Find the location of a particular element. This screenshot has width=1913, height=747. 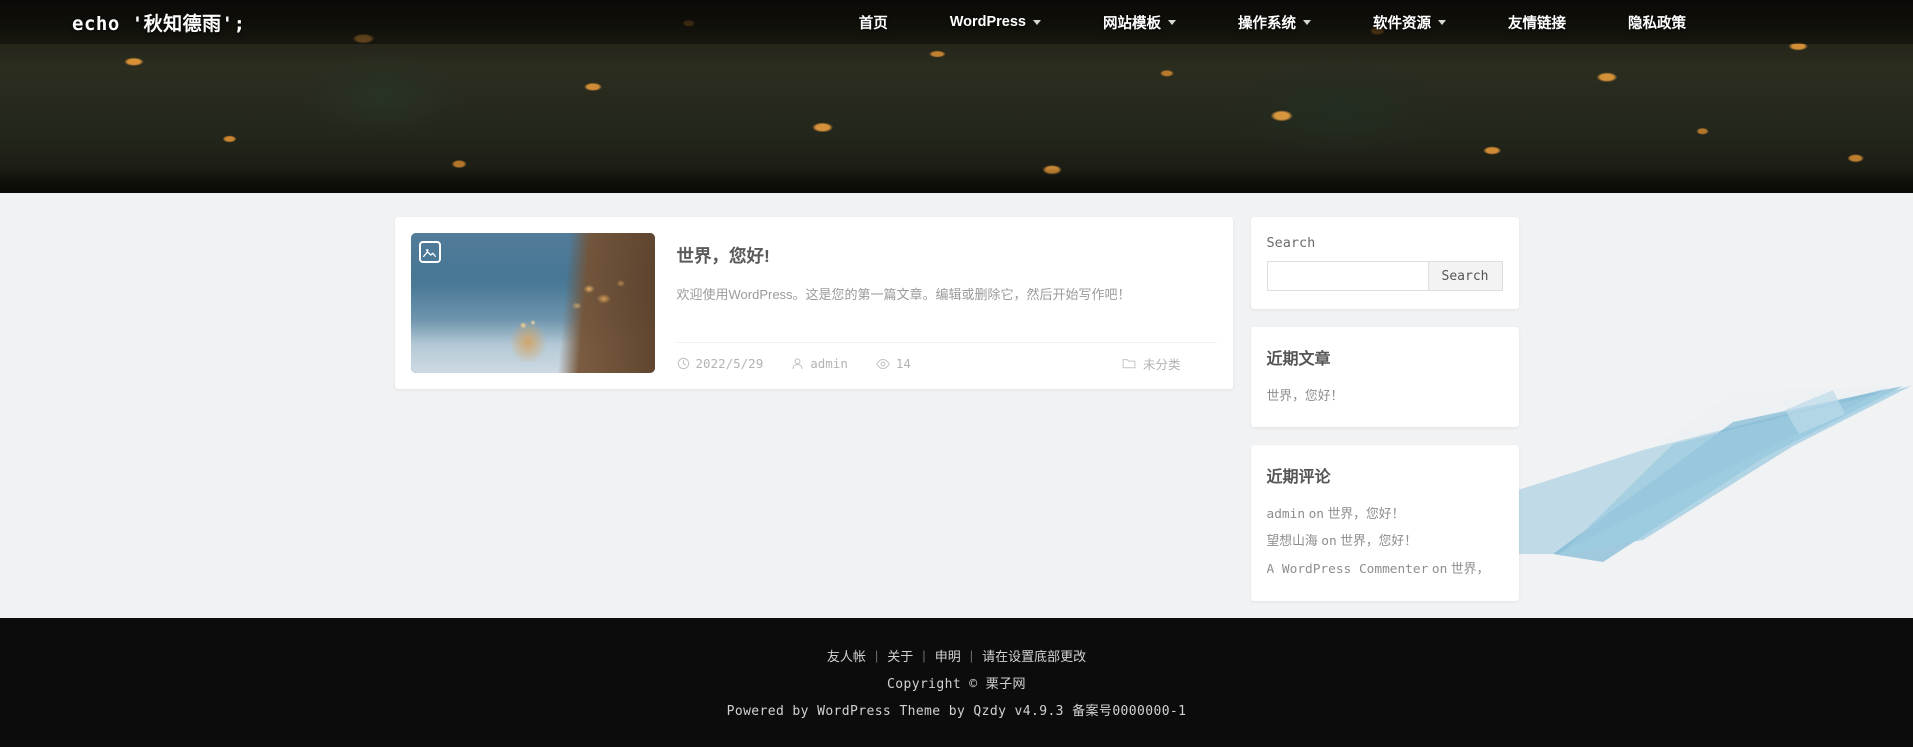

widget-search: Search Search is located at coordinates (1384, 263).